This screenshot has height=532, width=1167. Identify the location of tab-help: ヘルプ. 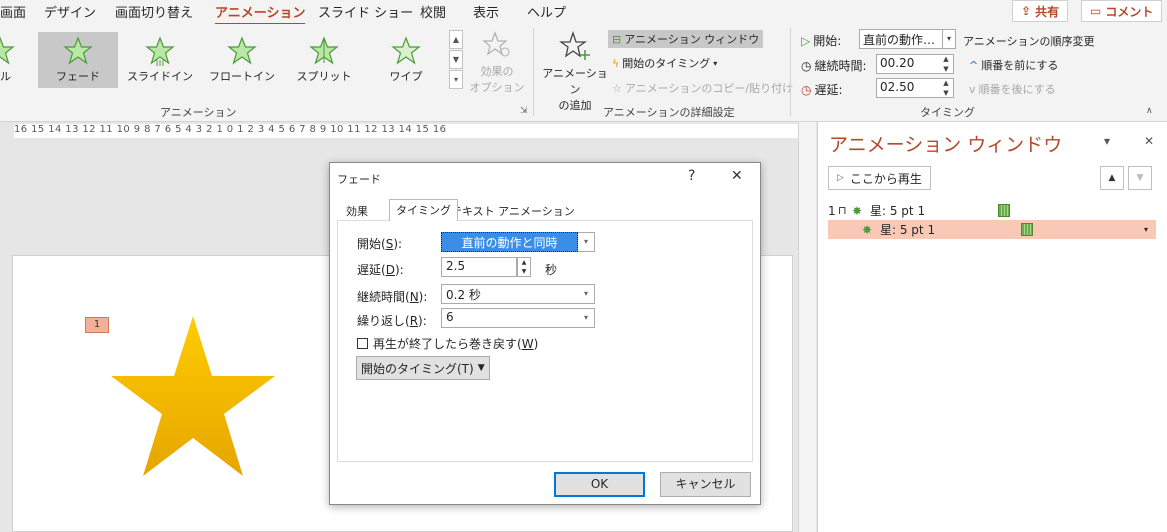
(546, 11).